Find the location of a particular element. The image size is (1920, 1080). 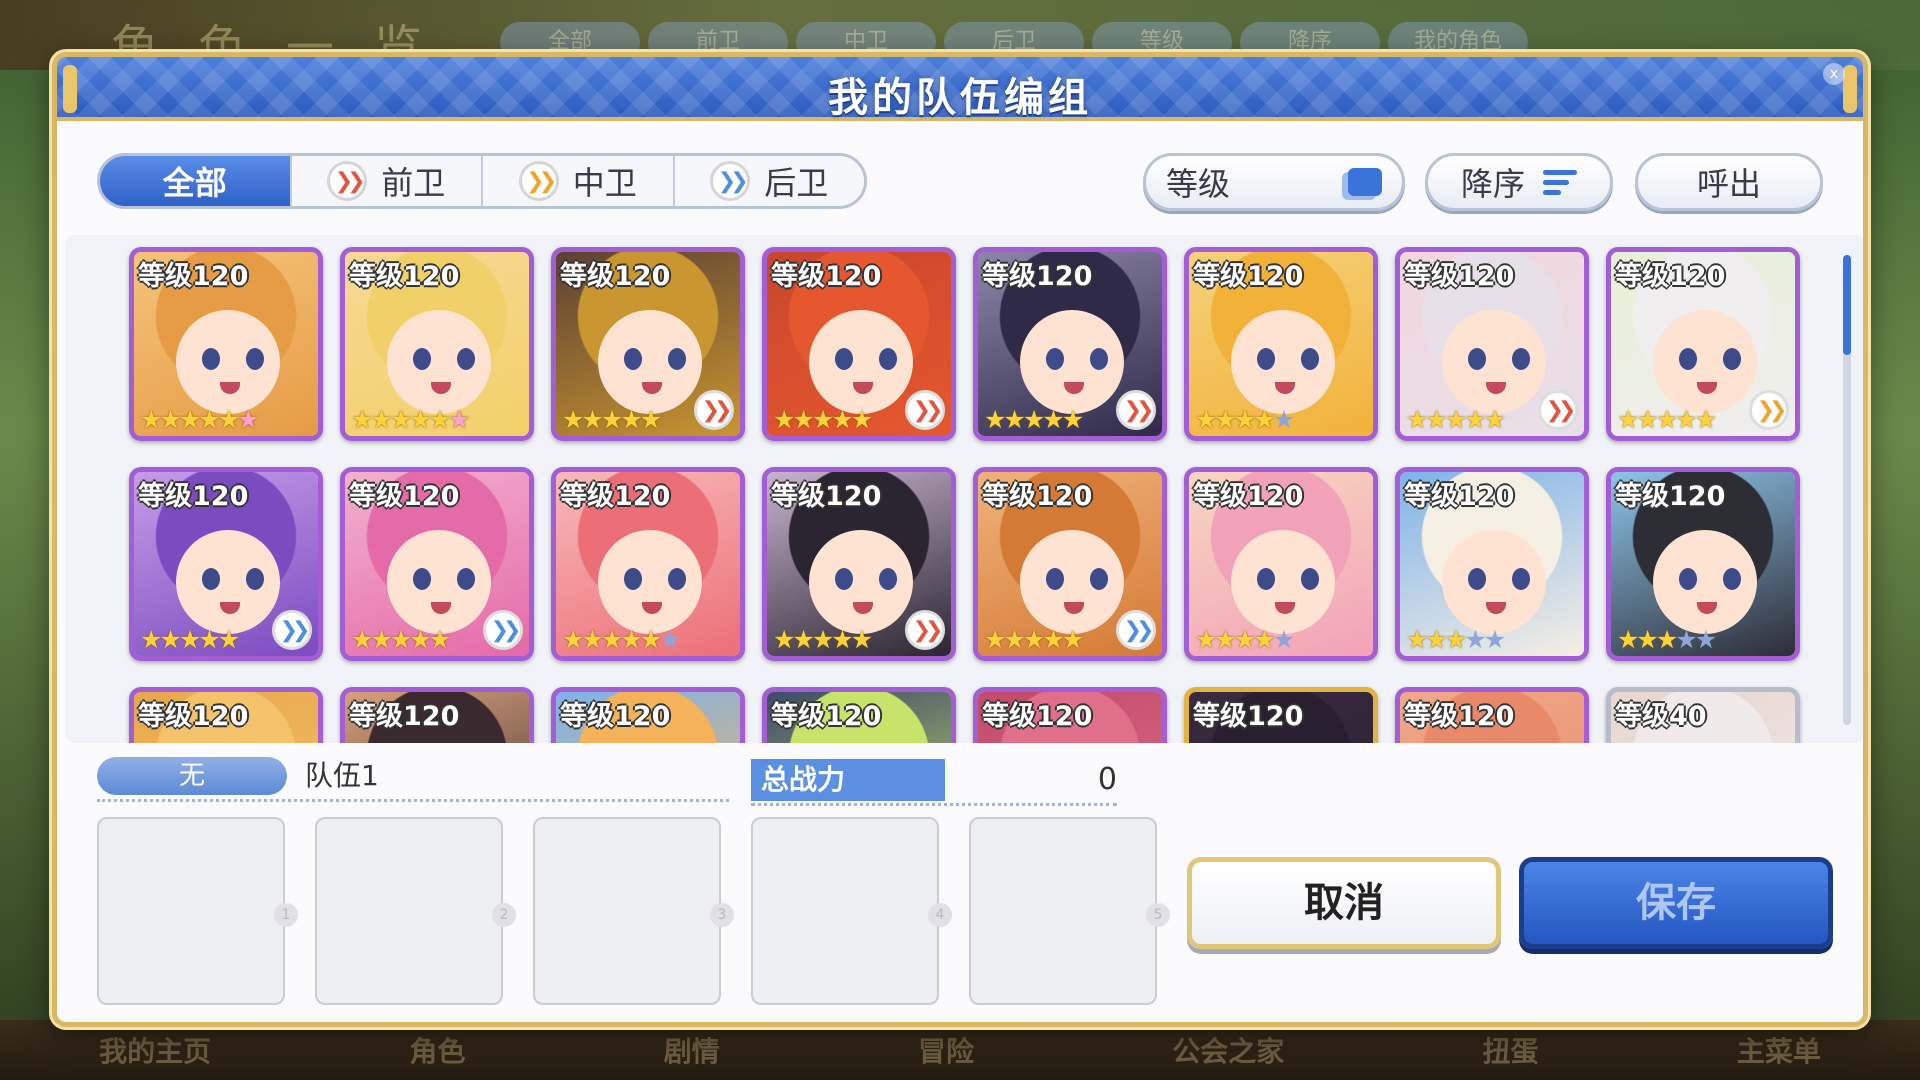

team-tag: 无 is located at coordinates (192, 776).